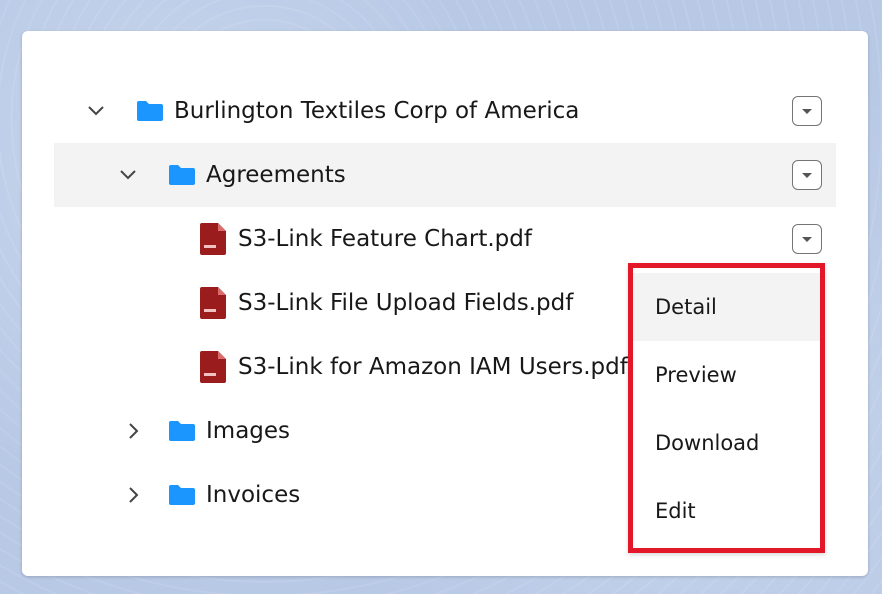 The image size is (882, 594). I want to click on row-action-dropdown: Detail Preview Download Edit, so click(726, 408).